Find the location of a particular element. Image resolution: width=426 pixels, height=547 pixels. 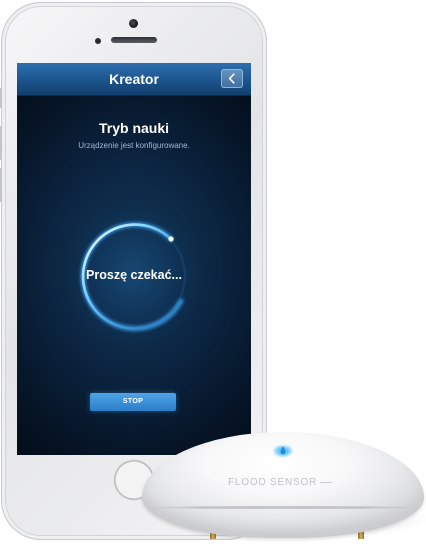

device-label: FLOOD SENSOR is located at coordinates (298, 482).